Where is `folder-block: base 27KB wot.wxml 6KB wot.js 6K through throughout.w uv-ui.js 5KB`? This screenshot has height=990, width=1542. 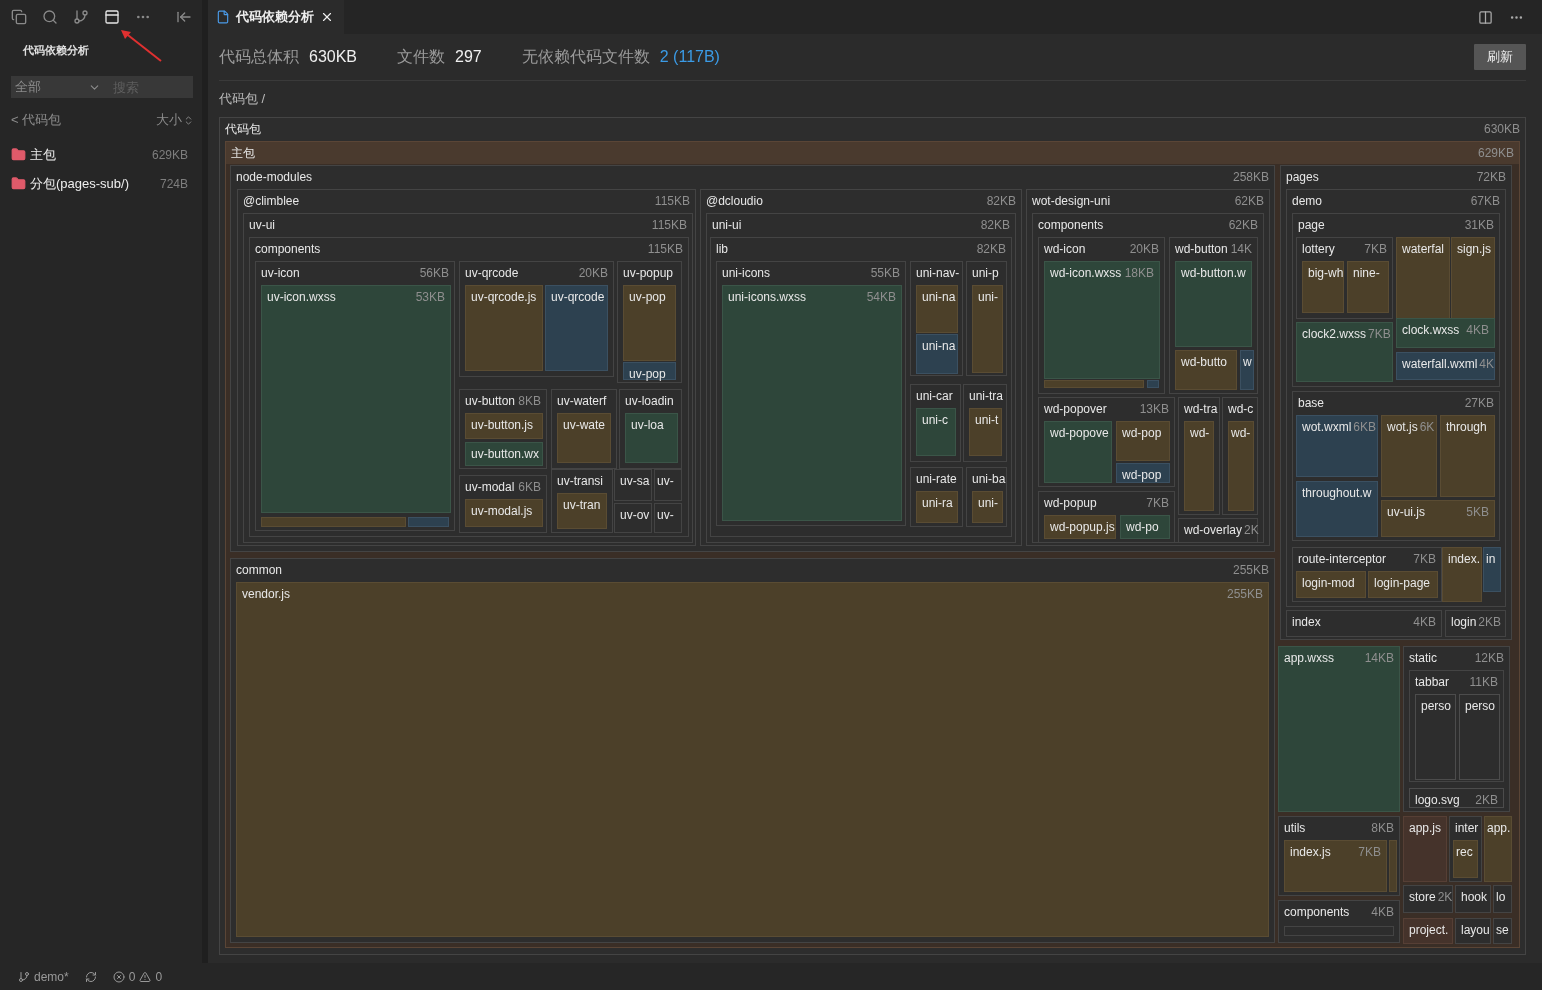
folder-block: base 27KB wot.wxml 6KB wot.js 6K through throughout.w uv-ui.js 5KB is located at coordinates (1396, 466).